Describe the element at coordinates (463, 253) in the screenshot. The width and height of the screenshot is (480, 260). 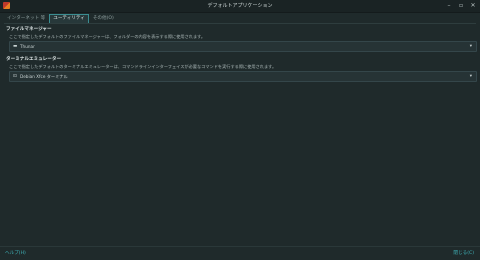
I see `close-button: 閉じる(C)` at that location.